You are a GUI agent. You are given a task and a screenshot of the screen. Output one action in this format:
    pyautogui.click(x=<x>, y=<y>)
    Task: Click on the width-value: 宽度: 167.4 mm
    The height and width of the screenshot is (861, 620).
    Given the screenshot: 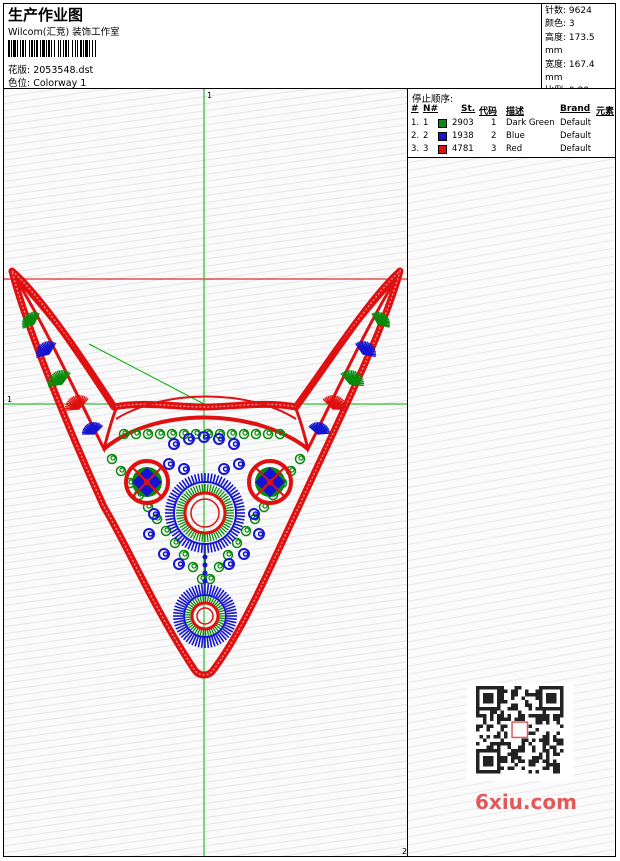 What is the action you would take?
    pyautogui.click(x=570, y=71)
    